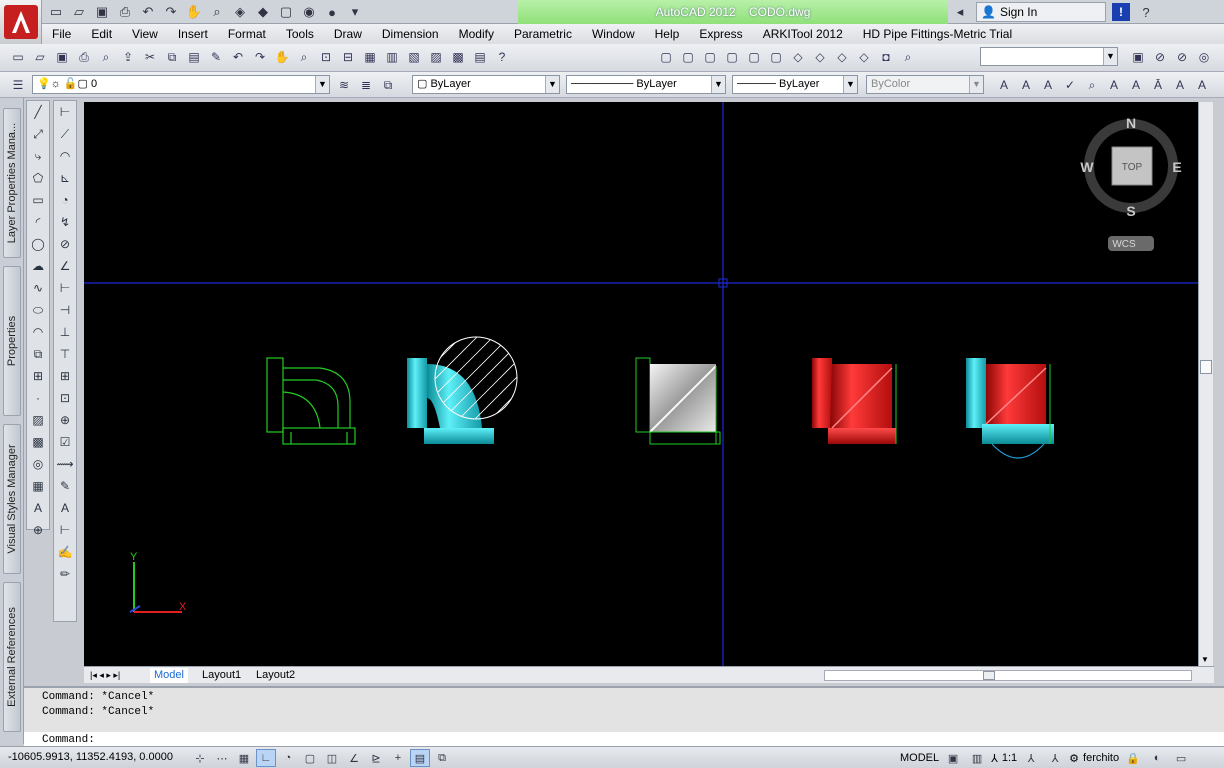  What do you see at coordinates (38, 112) in the screenshot?
I see `line-icon: ╱` at bounding box center [38, 112].